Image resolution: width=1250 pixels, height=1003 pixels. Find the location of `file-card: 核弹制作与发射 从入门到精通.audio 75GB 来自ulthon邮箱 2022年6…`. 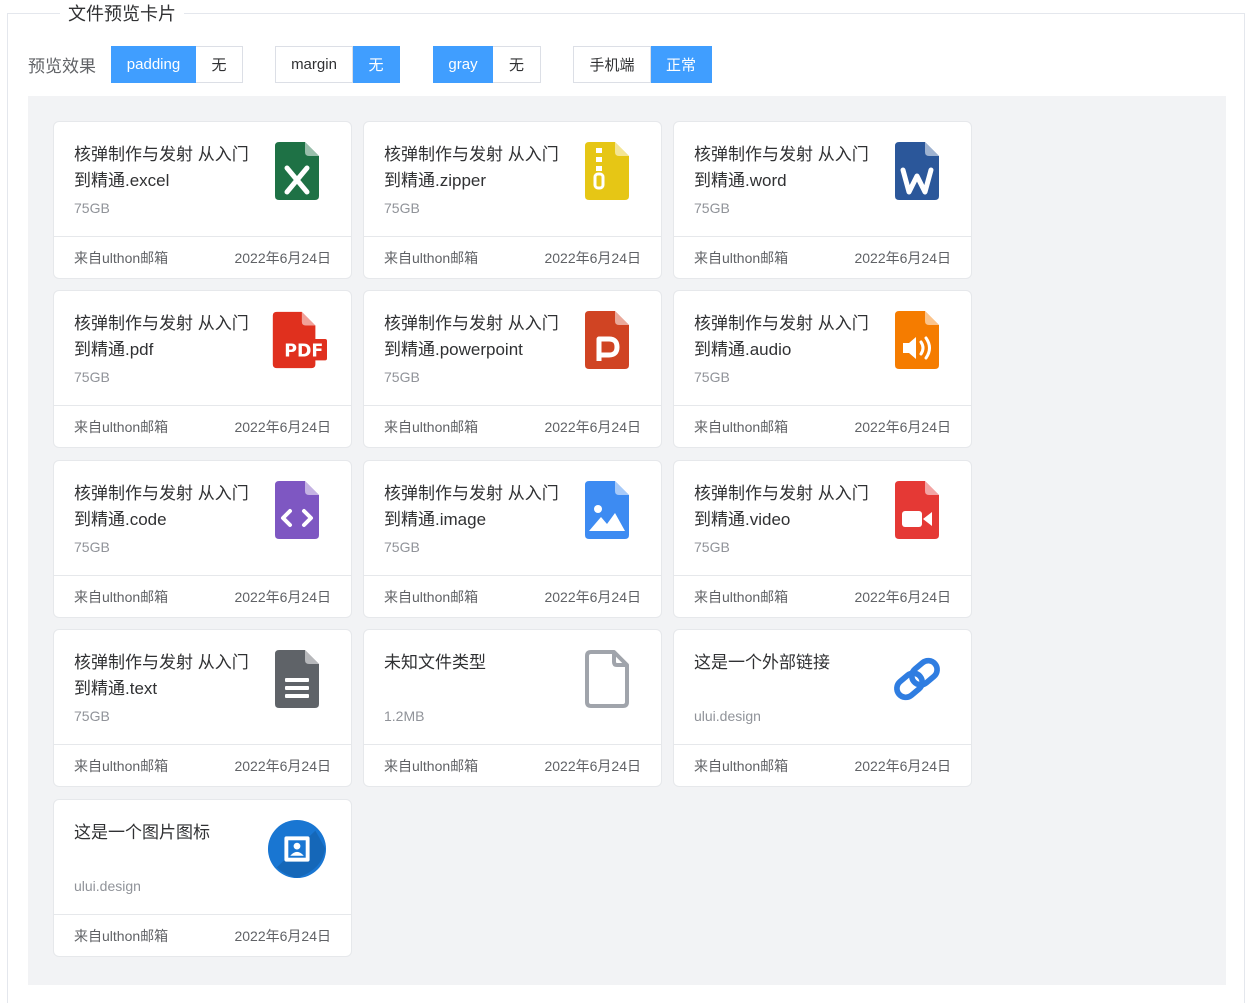

file-card: 核弹制作与发射 从入门到精通.audio 75GB 来自ulthon邮箱 2022年6… is located at coordinates (822, 369).